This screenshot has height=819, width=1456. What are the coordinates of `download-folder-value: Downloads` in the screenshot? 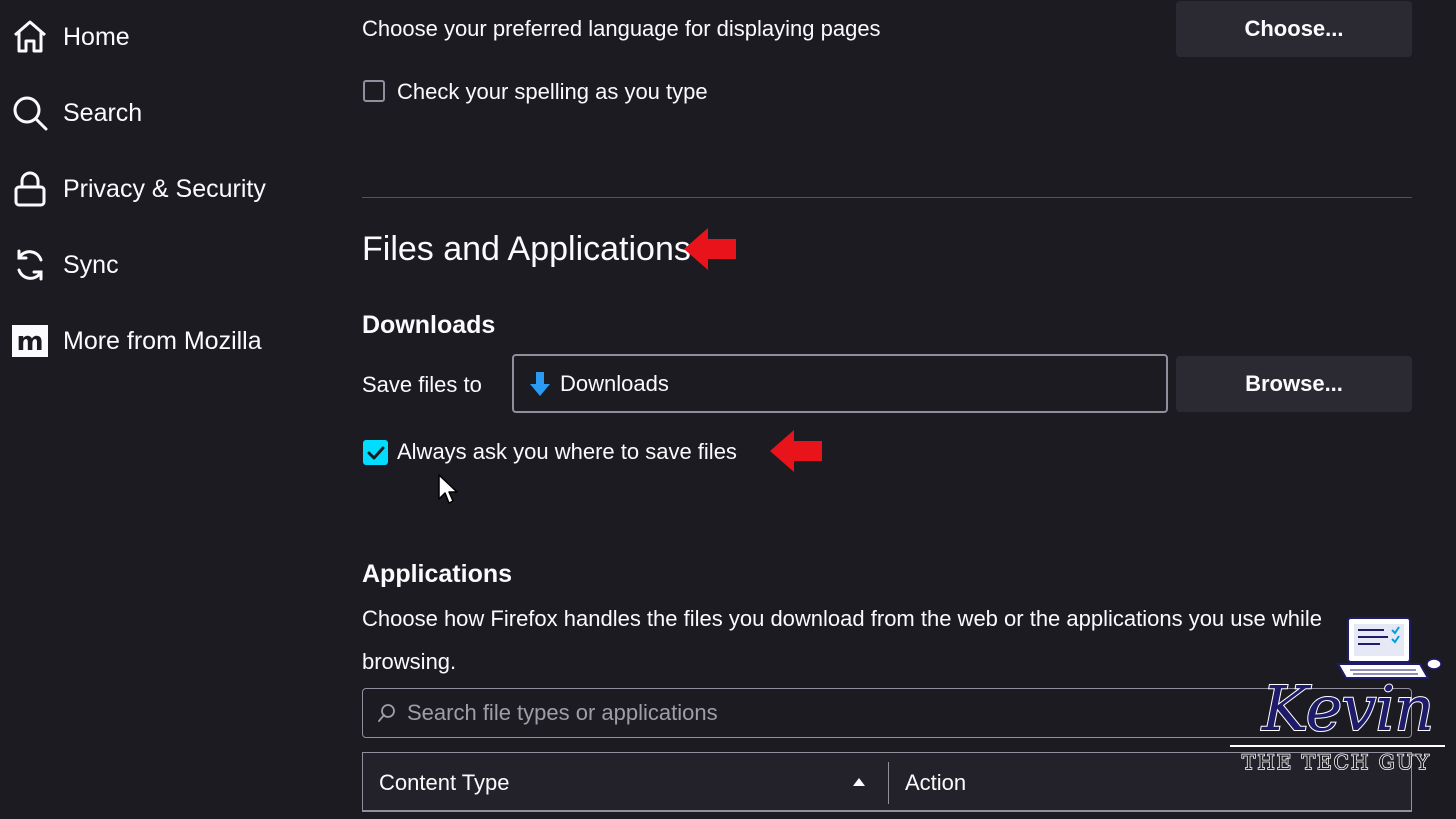 It's located at (614, 383).